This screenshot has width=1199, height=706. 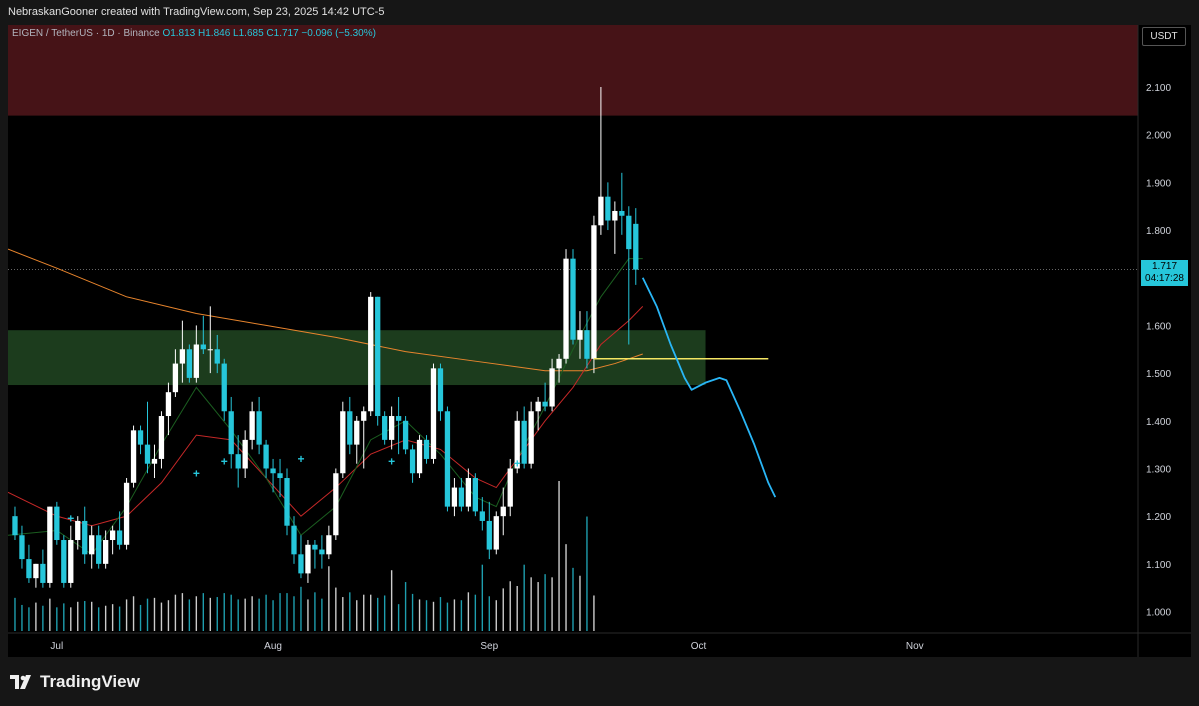 I want to click on price-tick-label: 1.900, so click(x=1158, y=183).